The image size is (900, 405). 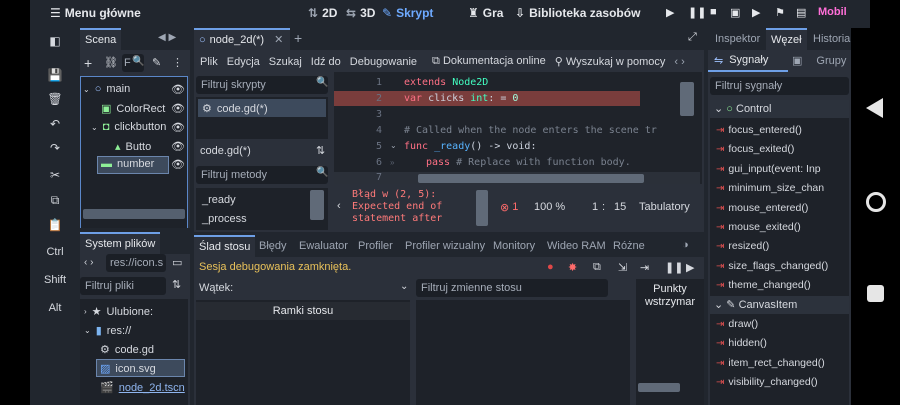 I want to click on split-view-icon: ▭, so click(x=177, y=262).